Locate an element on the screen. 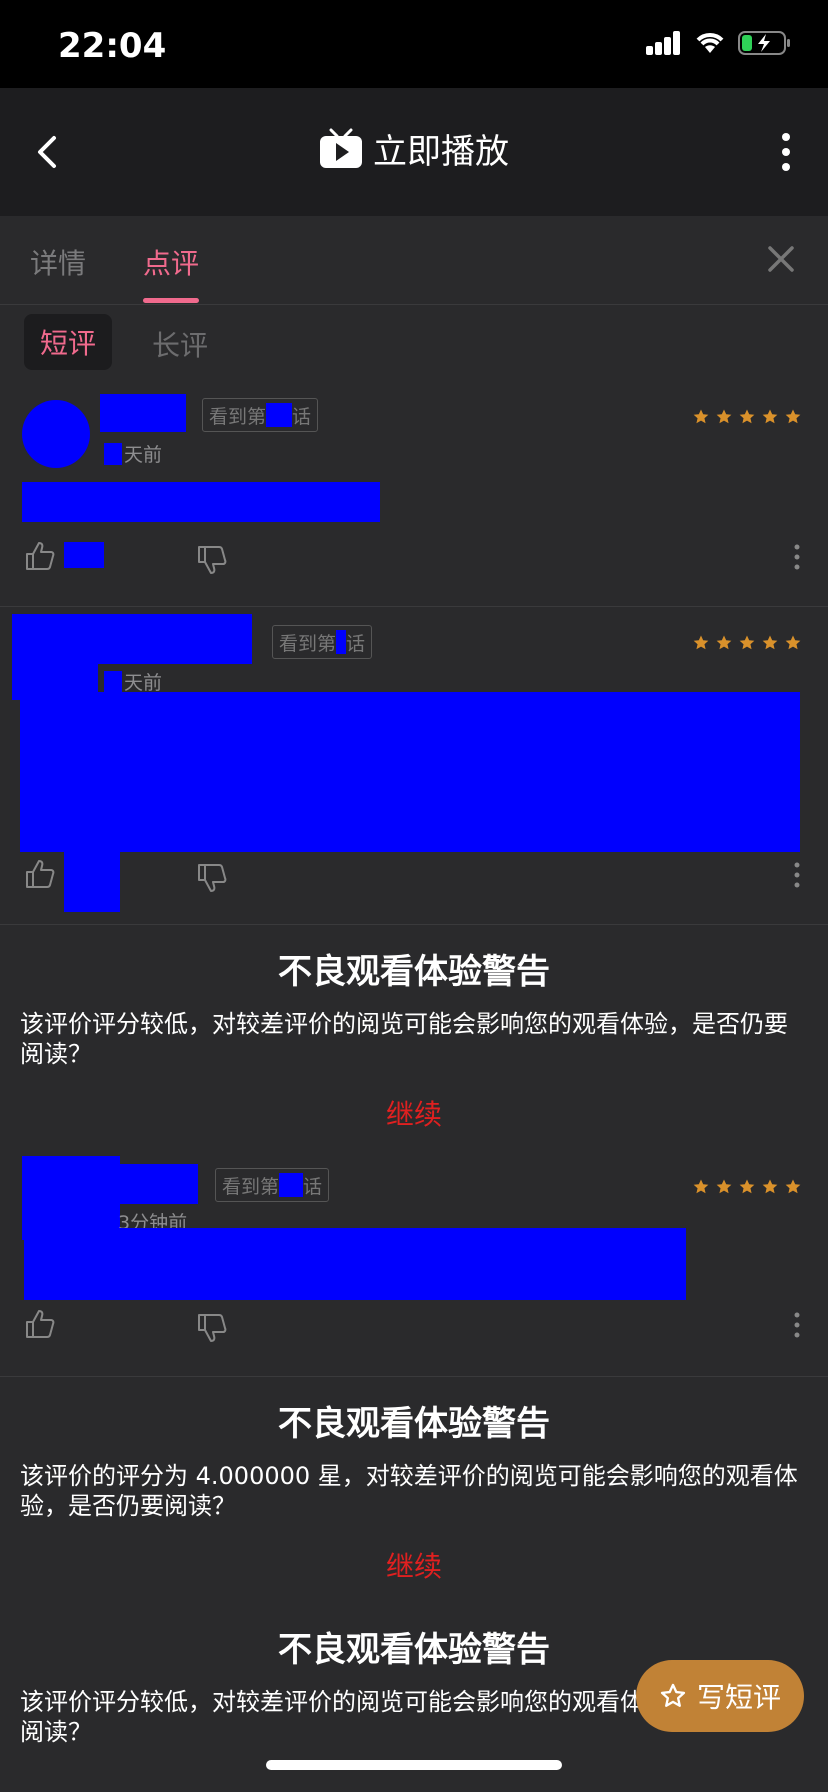 This screenshot has width=828, height=1792. tab-bar: 详情 点评 is located at coordinates (414, 260).